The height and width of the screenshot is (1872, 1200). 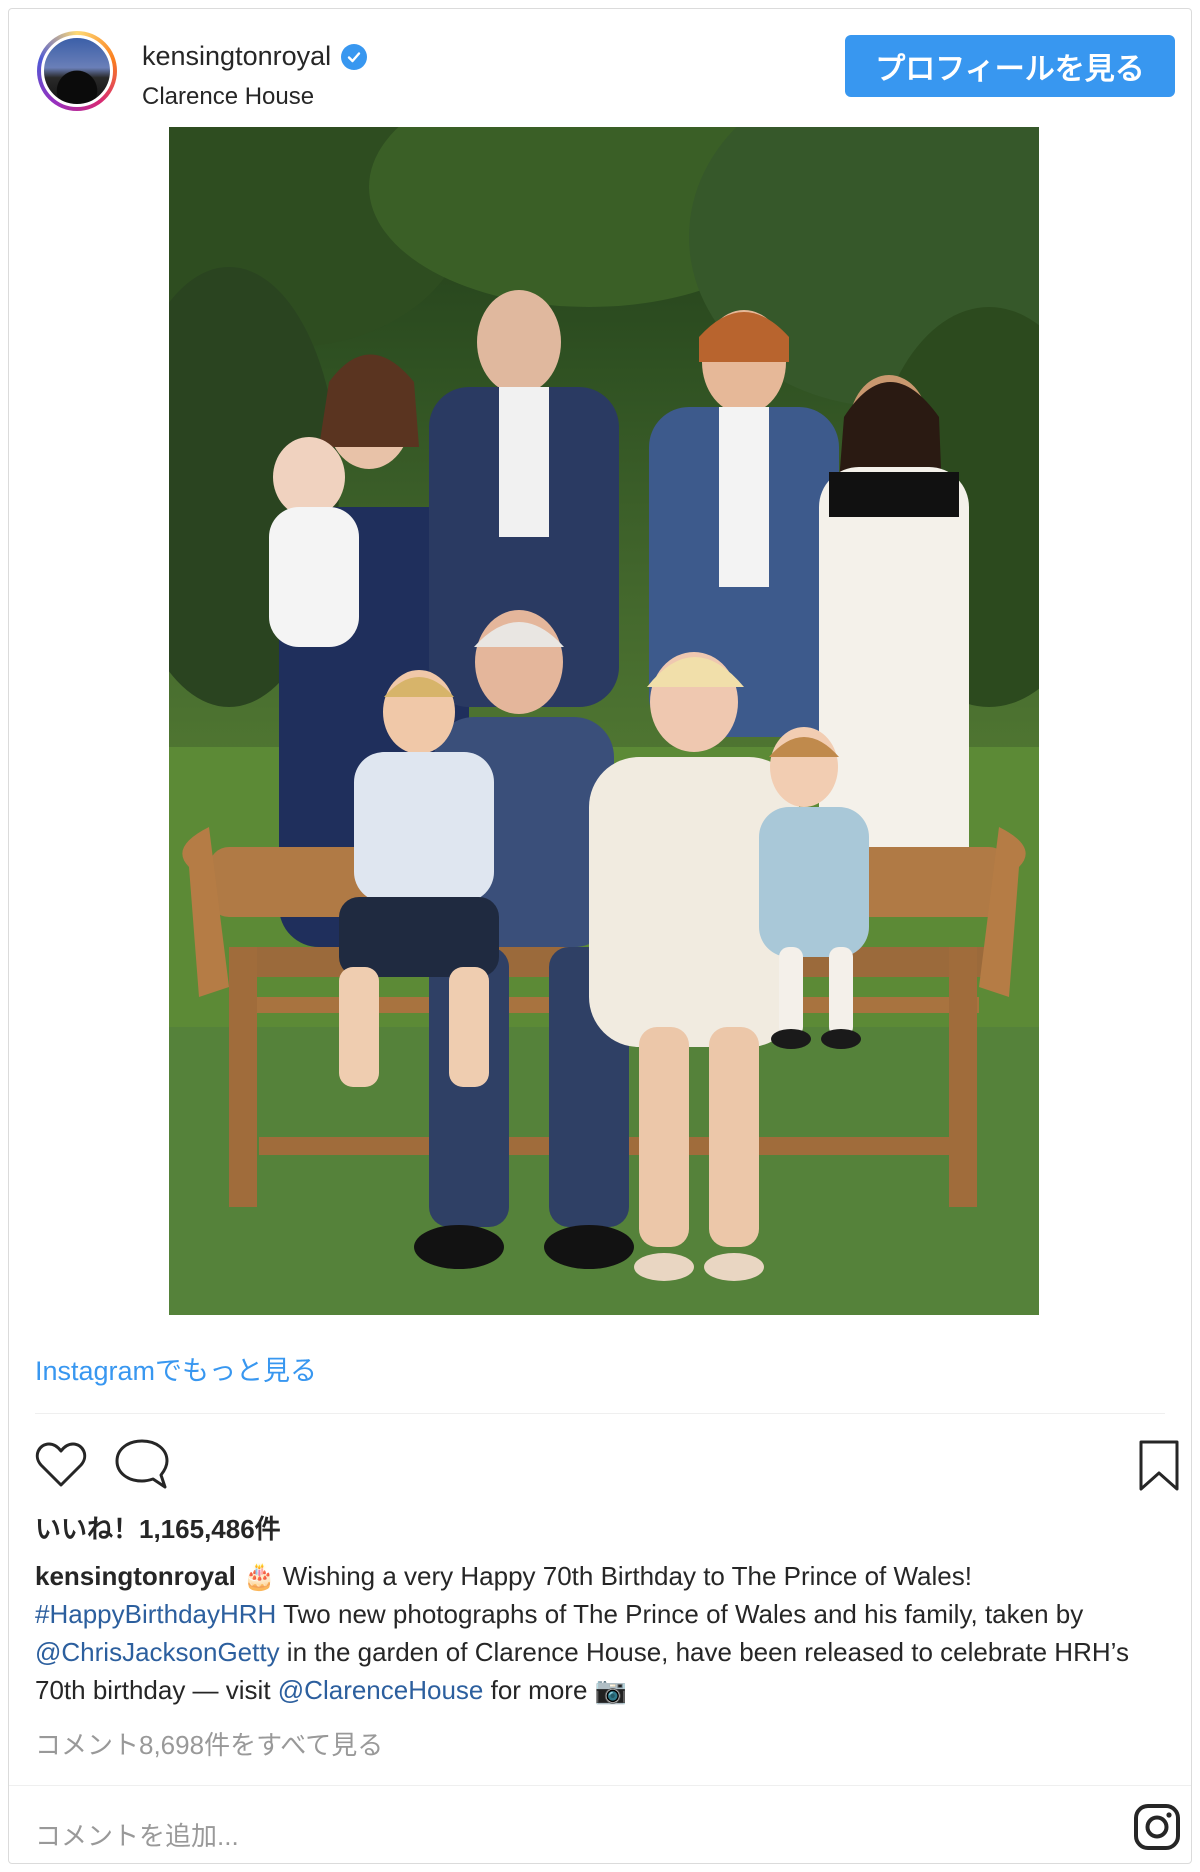 I want to click on verified-badge-icon, so click(x=354, y=56).